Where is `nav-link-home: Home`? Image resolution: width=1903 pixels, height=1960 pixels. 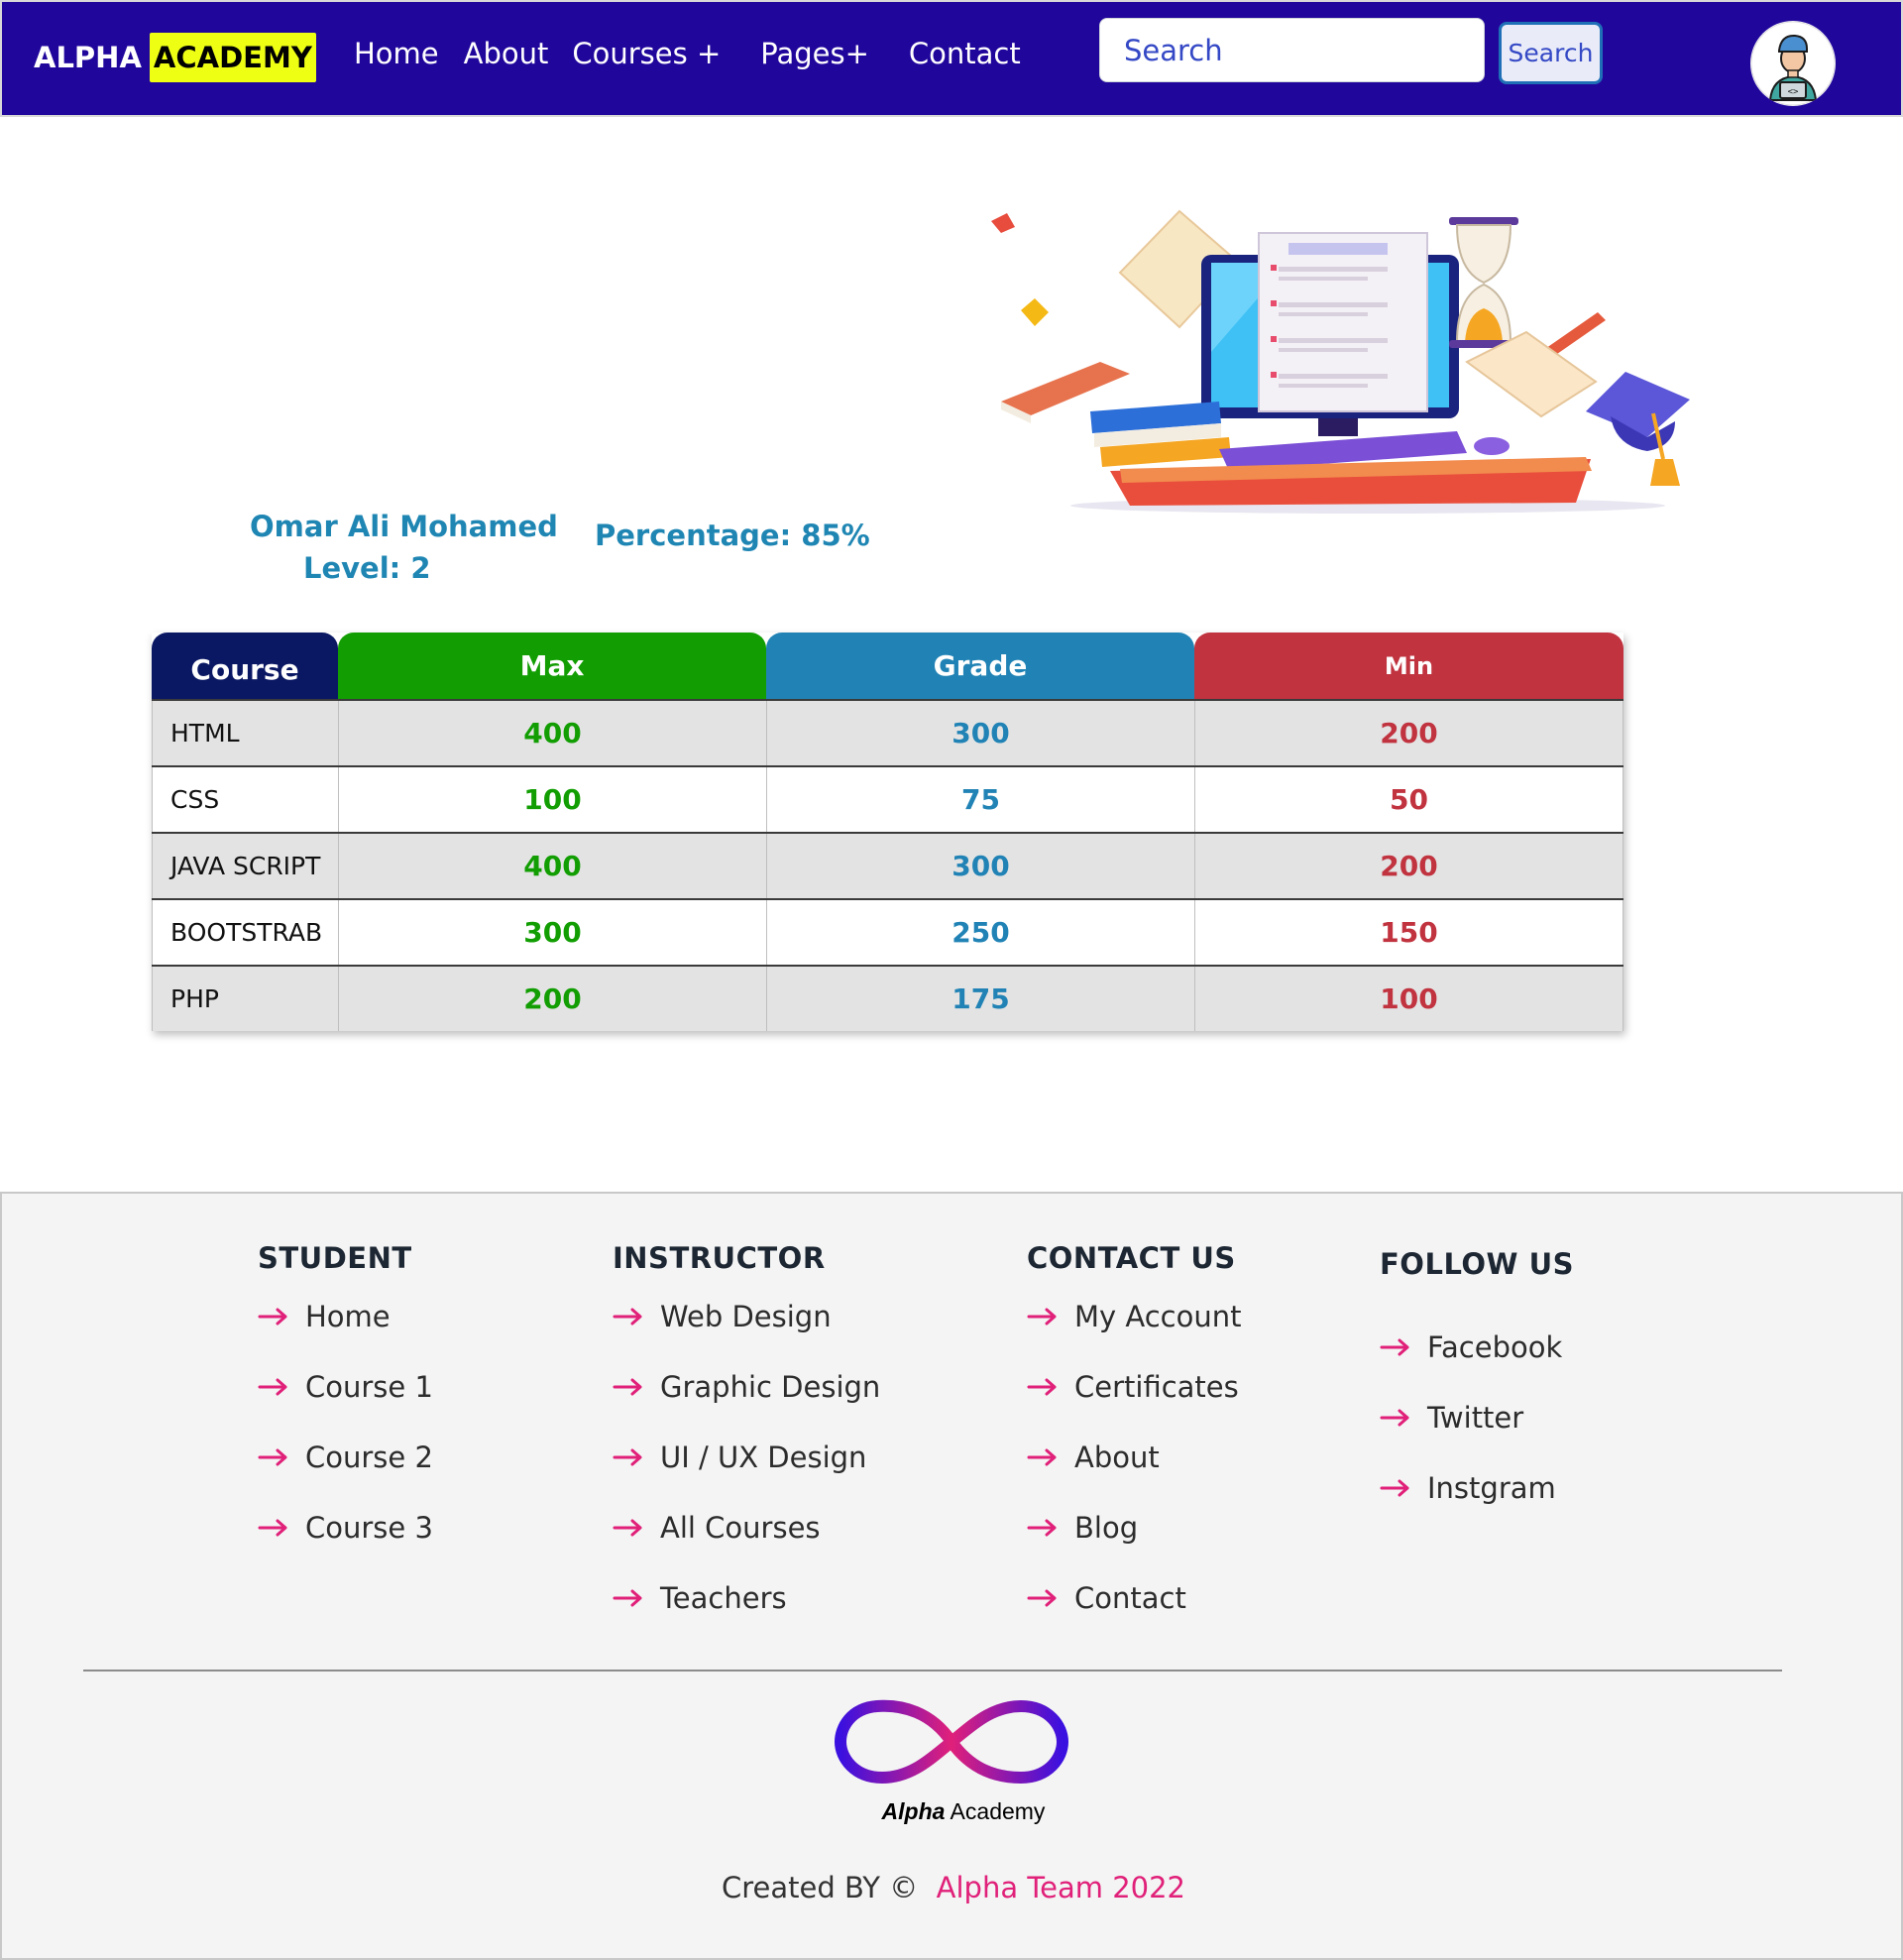
nav-link-home: Home is located at coordinates (396, 53).